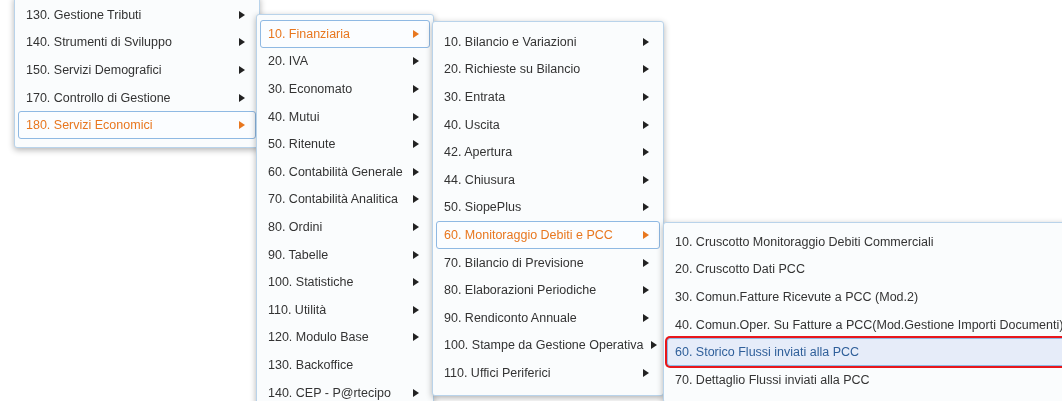 This screenshot has width=1062, height=401. What do you see at coordinates (345, 89) in the screenshot?
I see `menu-item: 30. Economato` at bounding box center [345, 89].